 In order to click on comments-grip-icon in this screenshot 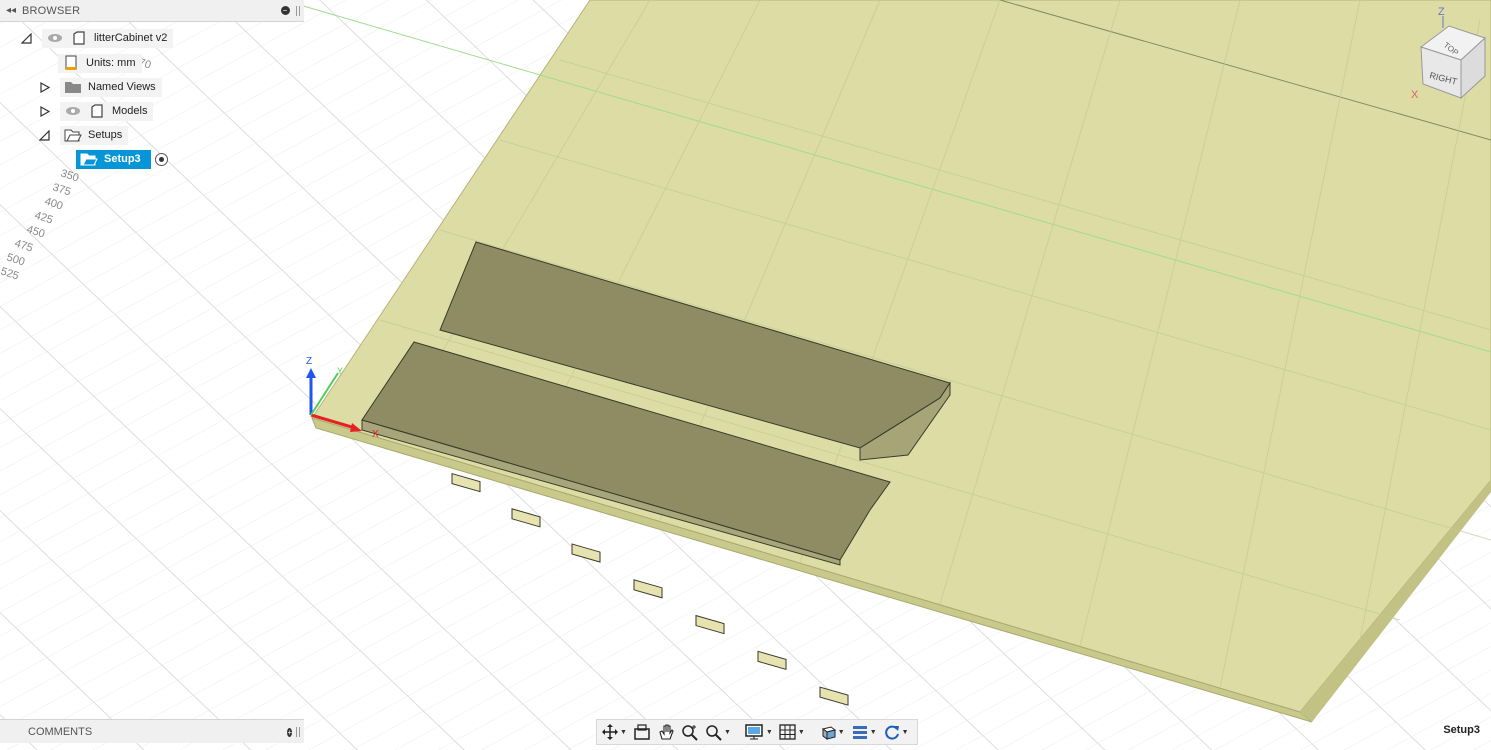, I will do `click(298, 731)`.